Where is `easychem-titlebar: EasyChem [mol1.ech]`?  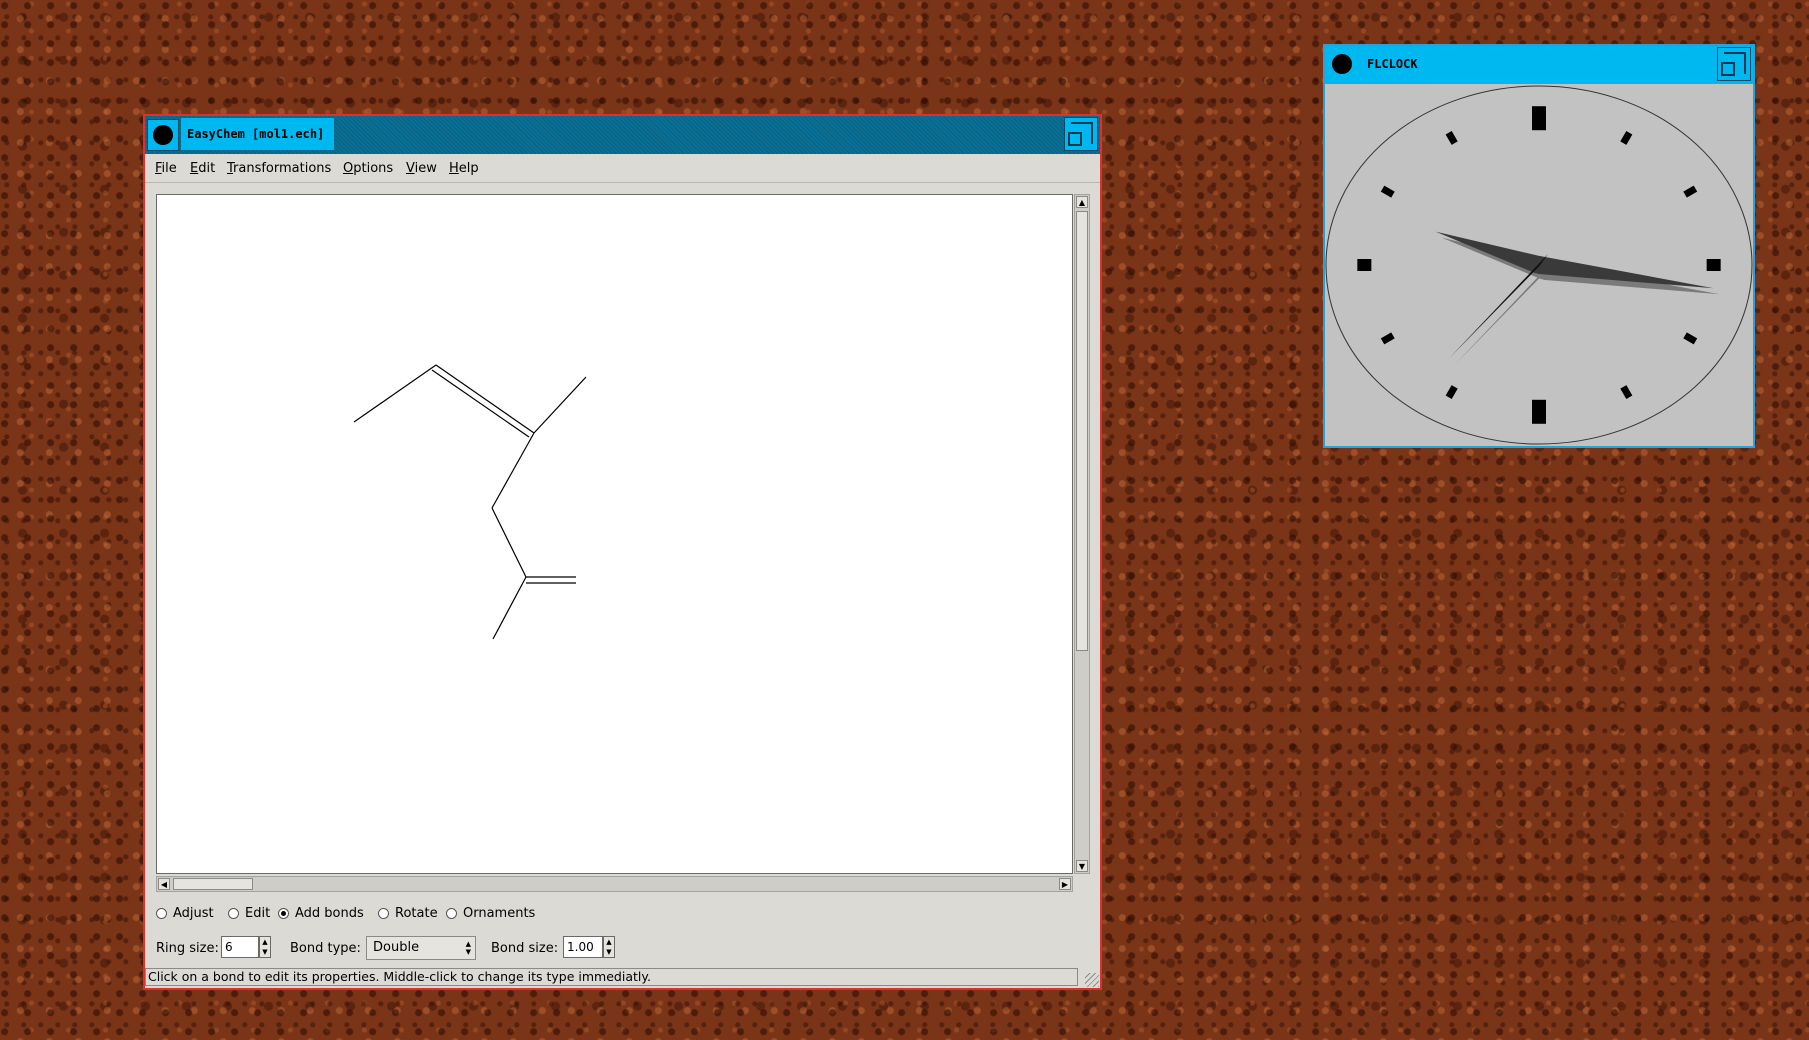 easychem-titlebar: EasyChem [mol1.ech] is located at coordinates (622, 135).